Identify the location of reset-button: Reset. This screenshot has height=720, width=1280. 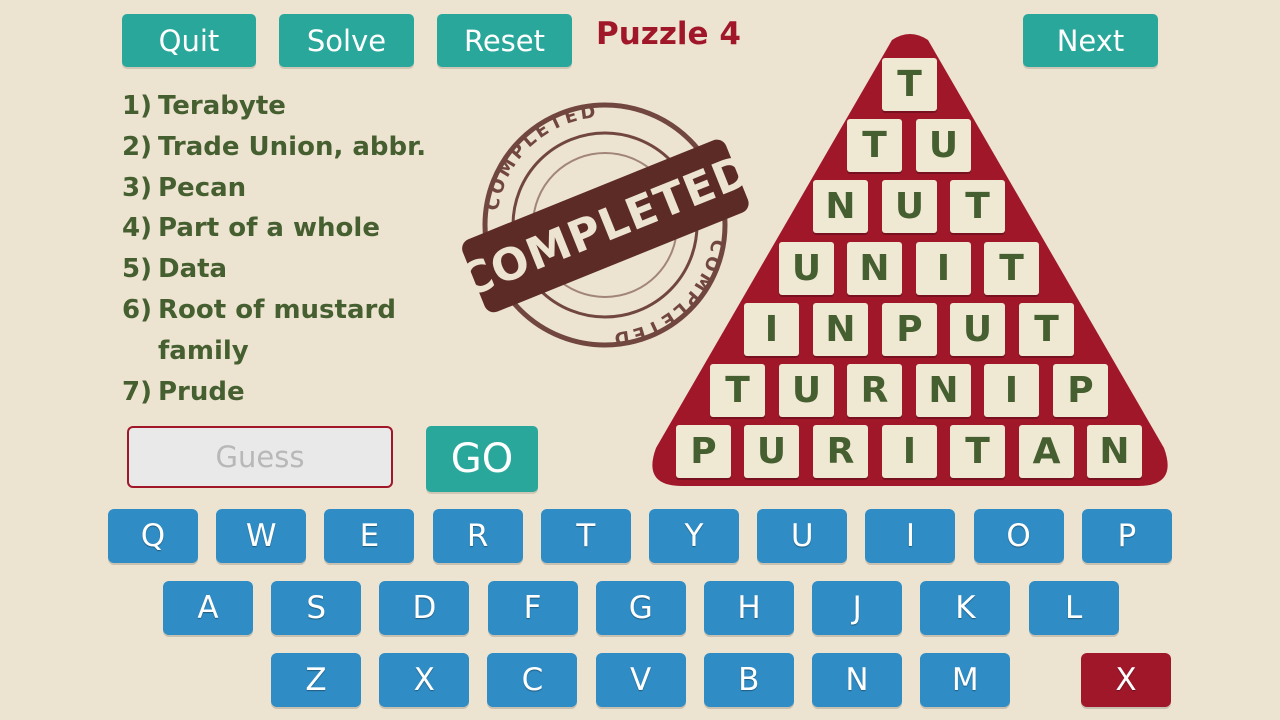
(504, 40).